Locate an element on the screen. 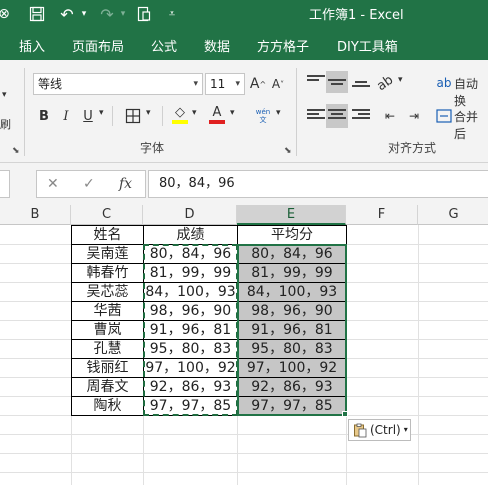  align-middle-button is located at coordinates (337, 82).